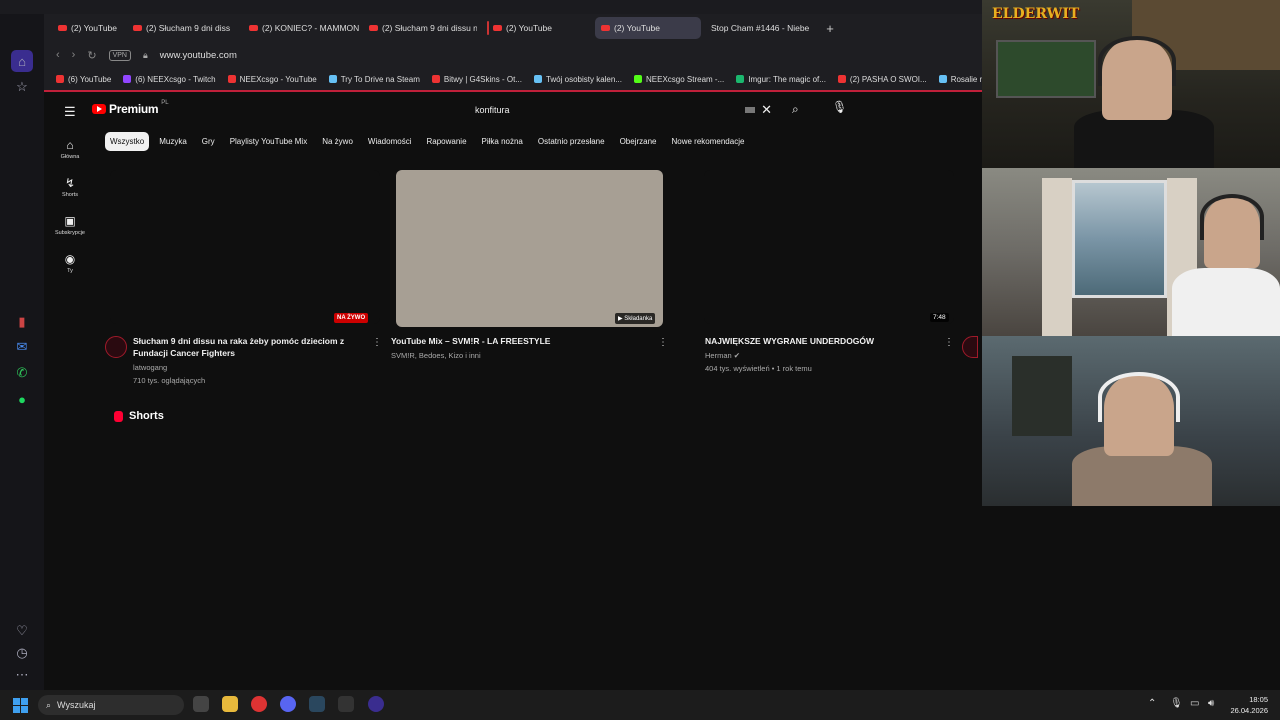 This screenshot has height=720, width=1280. What do you see at coordinates (374, 79) in the screenshot?
I see `bookmark: Try To Drive na Steam` at bounding box center [374, 79].